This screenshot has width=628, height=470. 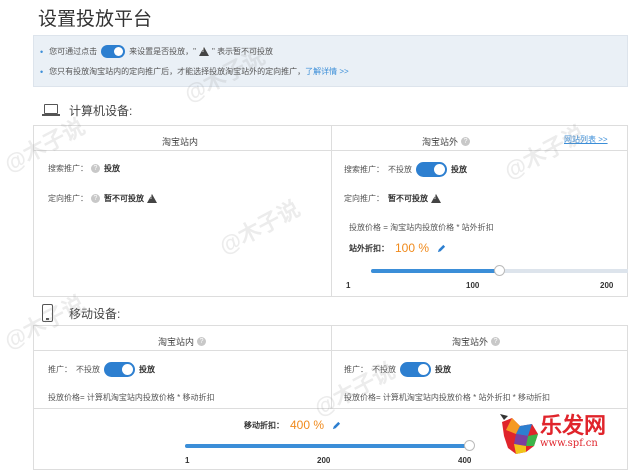 I want to click on notice-line2-text: 您只有投放淘宝站内的定向推广后，才能选择投放淘宝站外的定向推广，, so click(x=177, y=71).